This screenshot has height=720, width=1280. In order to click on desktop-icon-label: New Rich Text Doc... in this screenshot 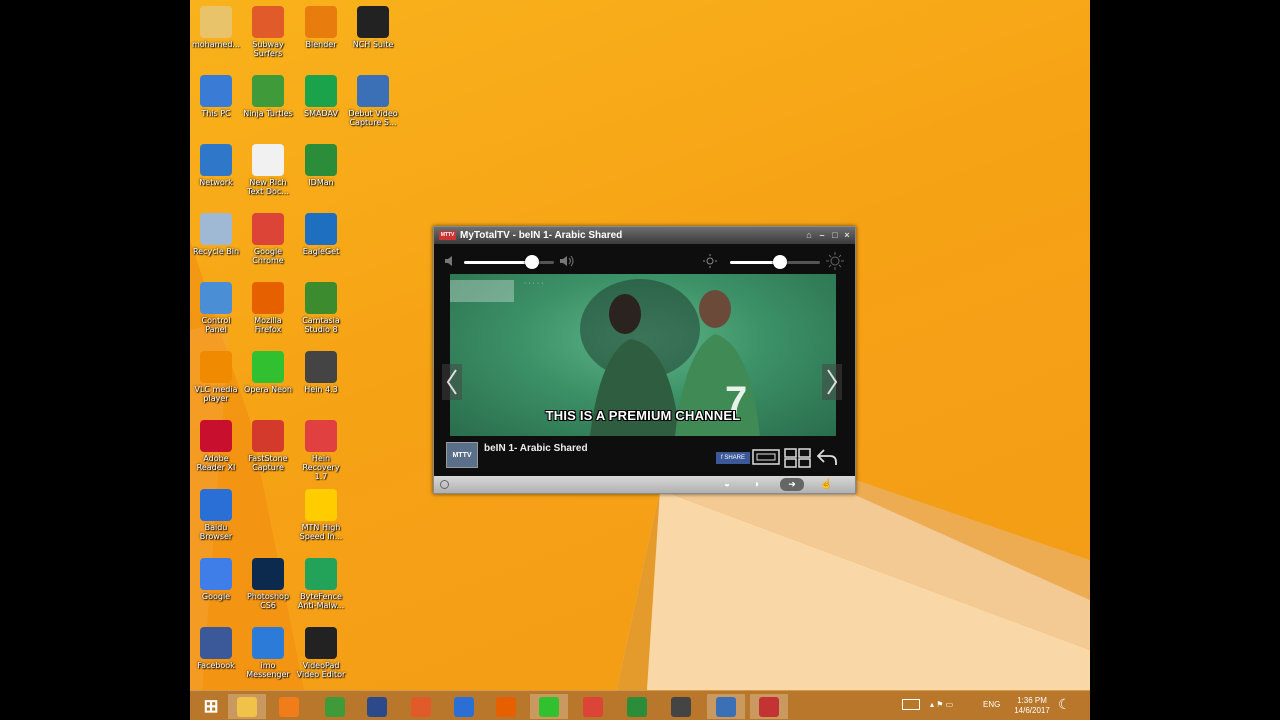, I will do `click(268, 187)`.